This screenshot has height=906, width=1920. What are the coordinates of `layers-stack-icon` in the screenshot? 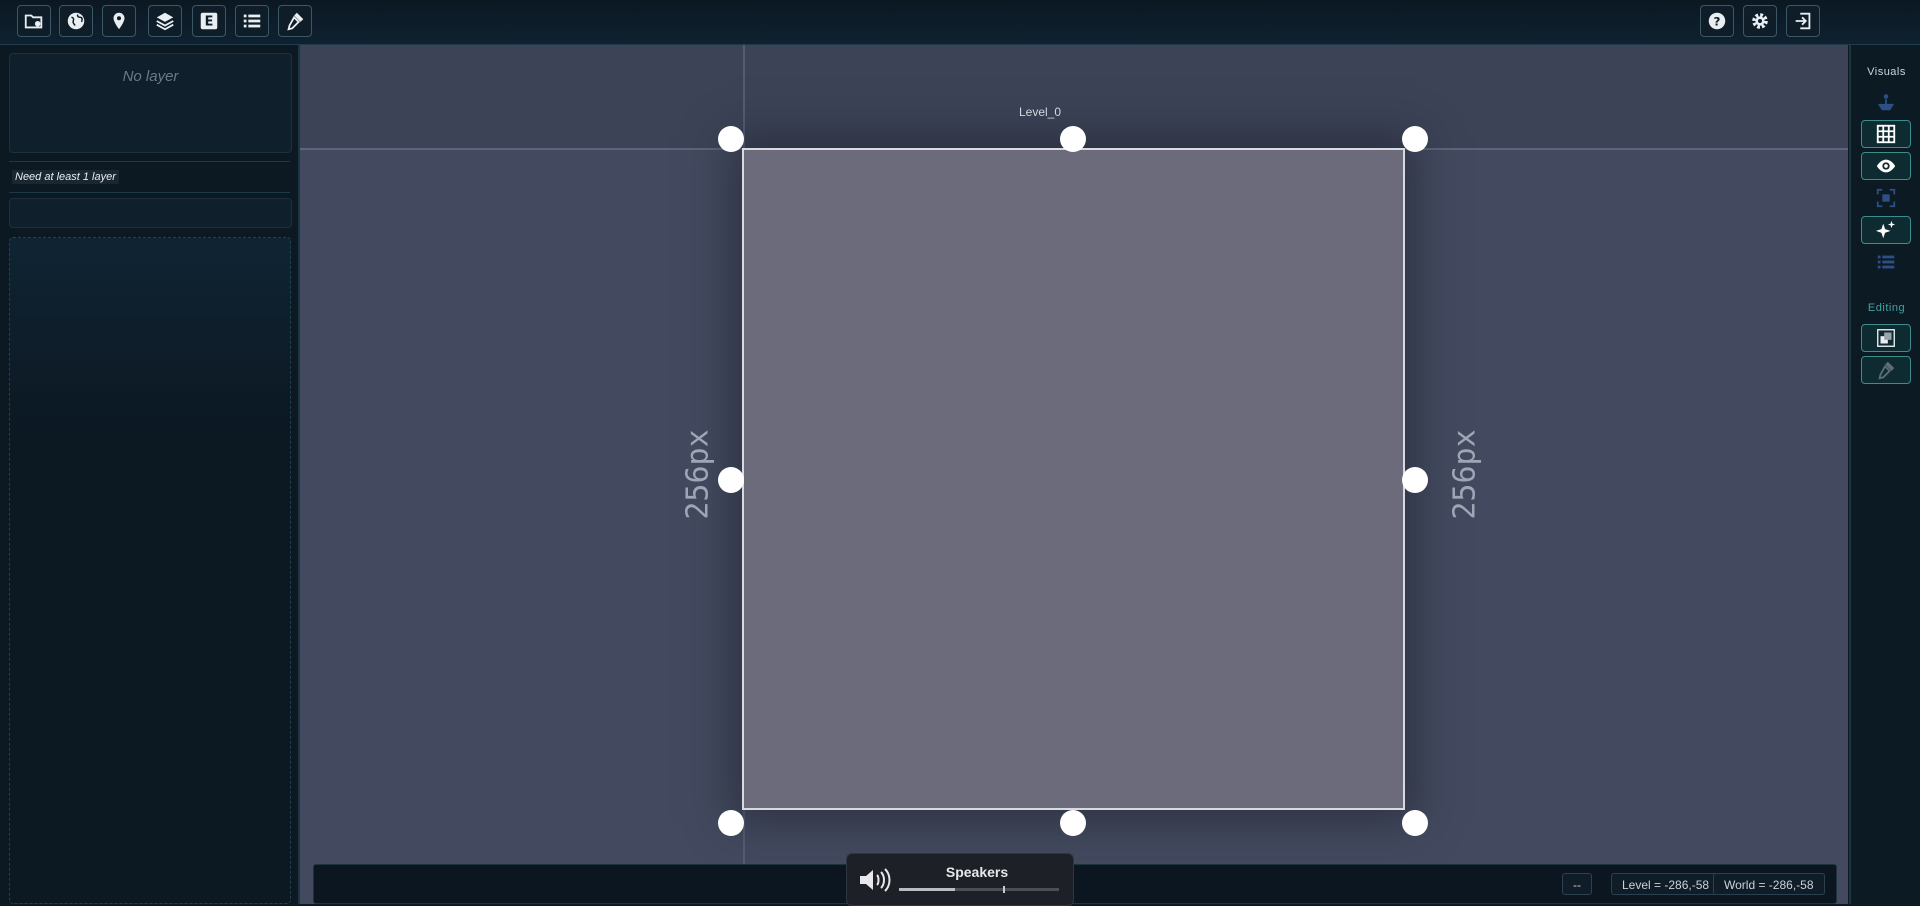 It's located at (1886, 102).